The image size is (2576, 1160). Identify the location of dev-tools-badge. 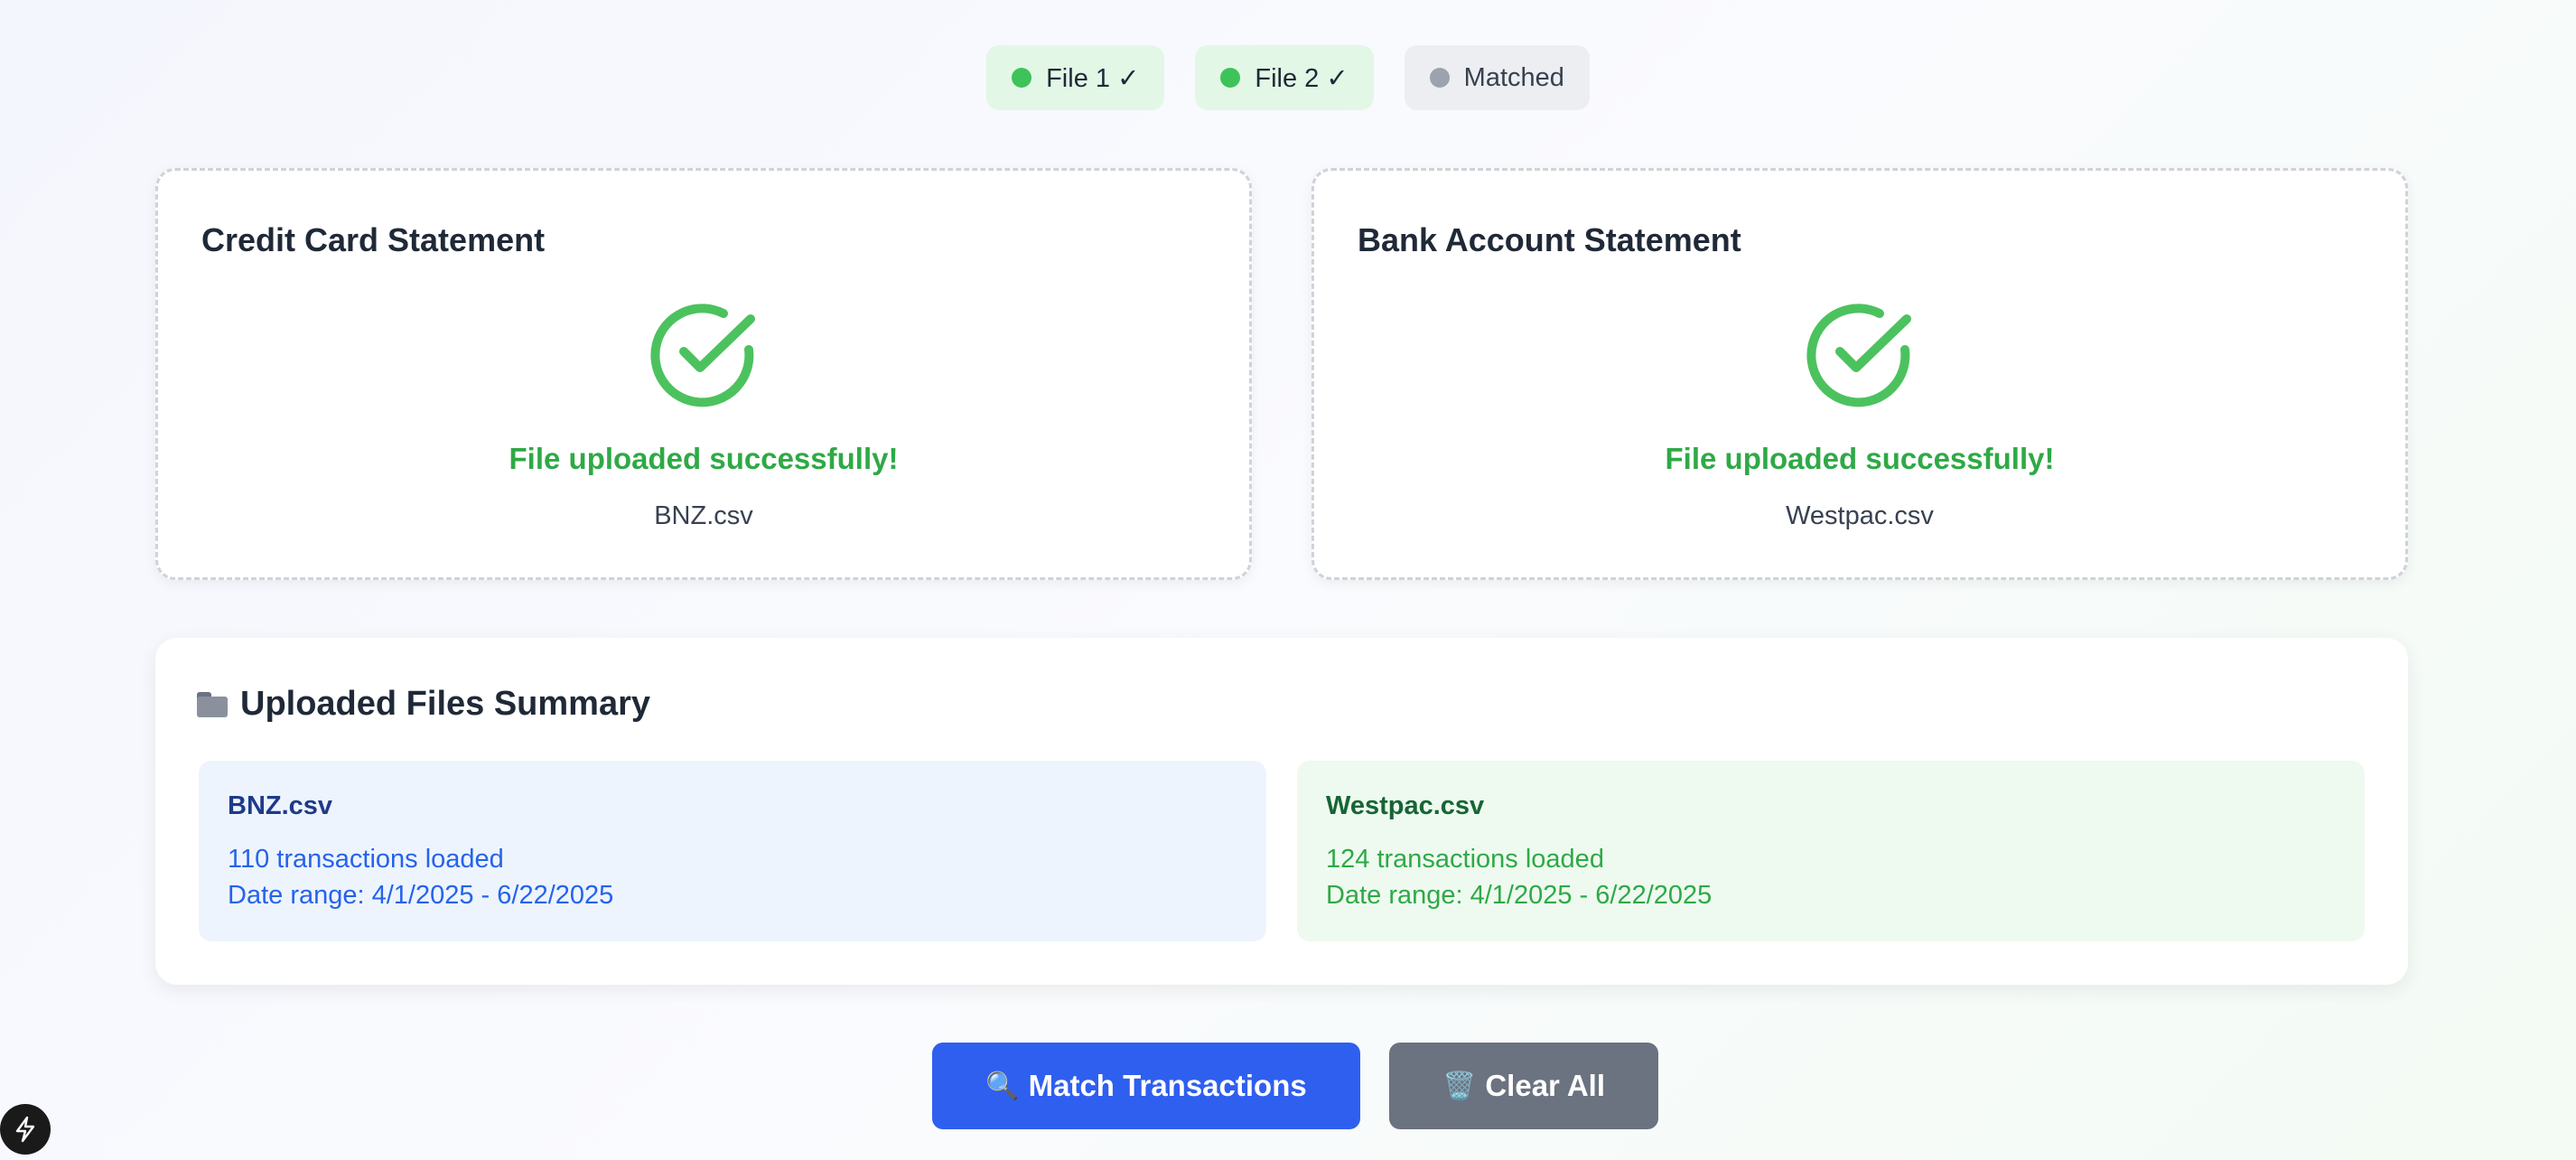
(25, 1129).